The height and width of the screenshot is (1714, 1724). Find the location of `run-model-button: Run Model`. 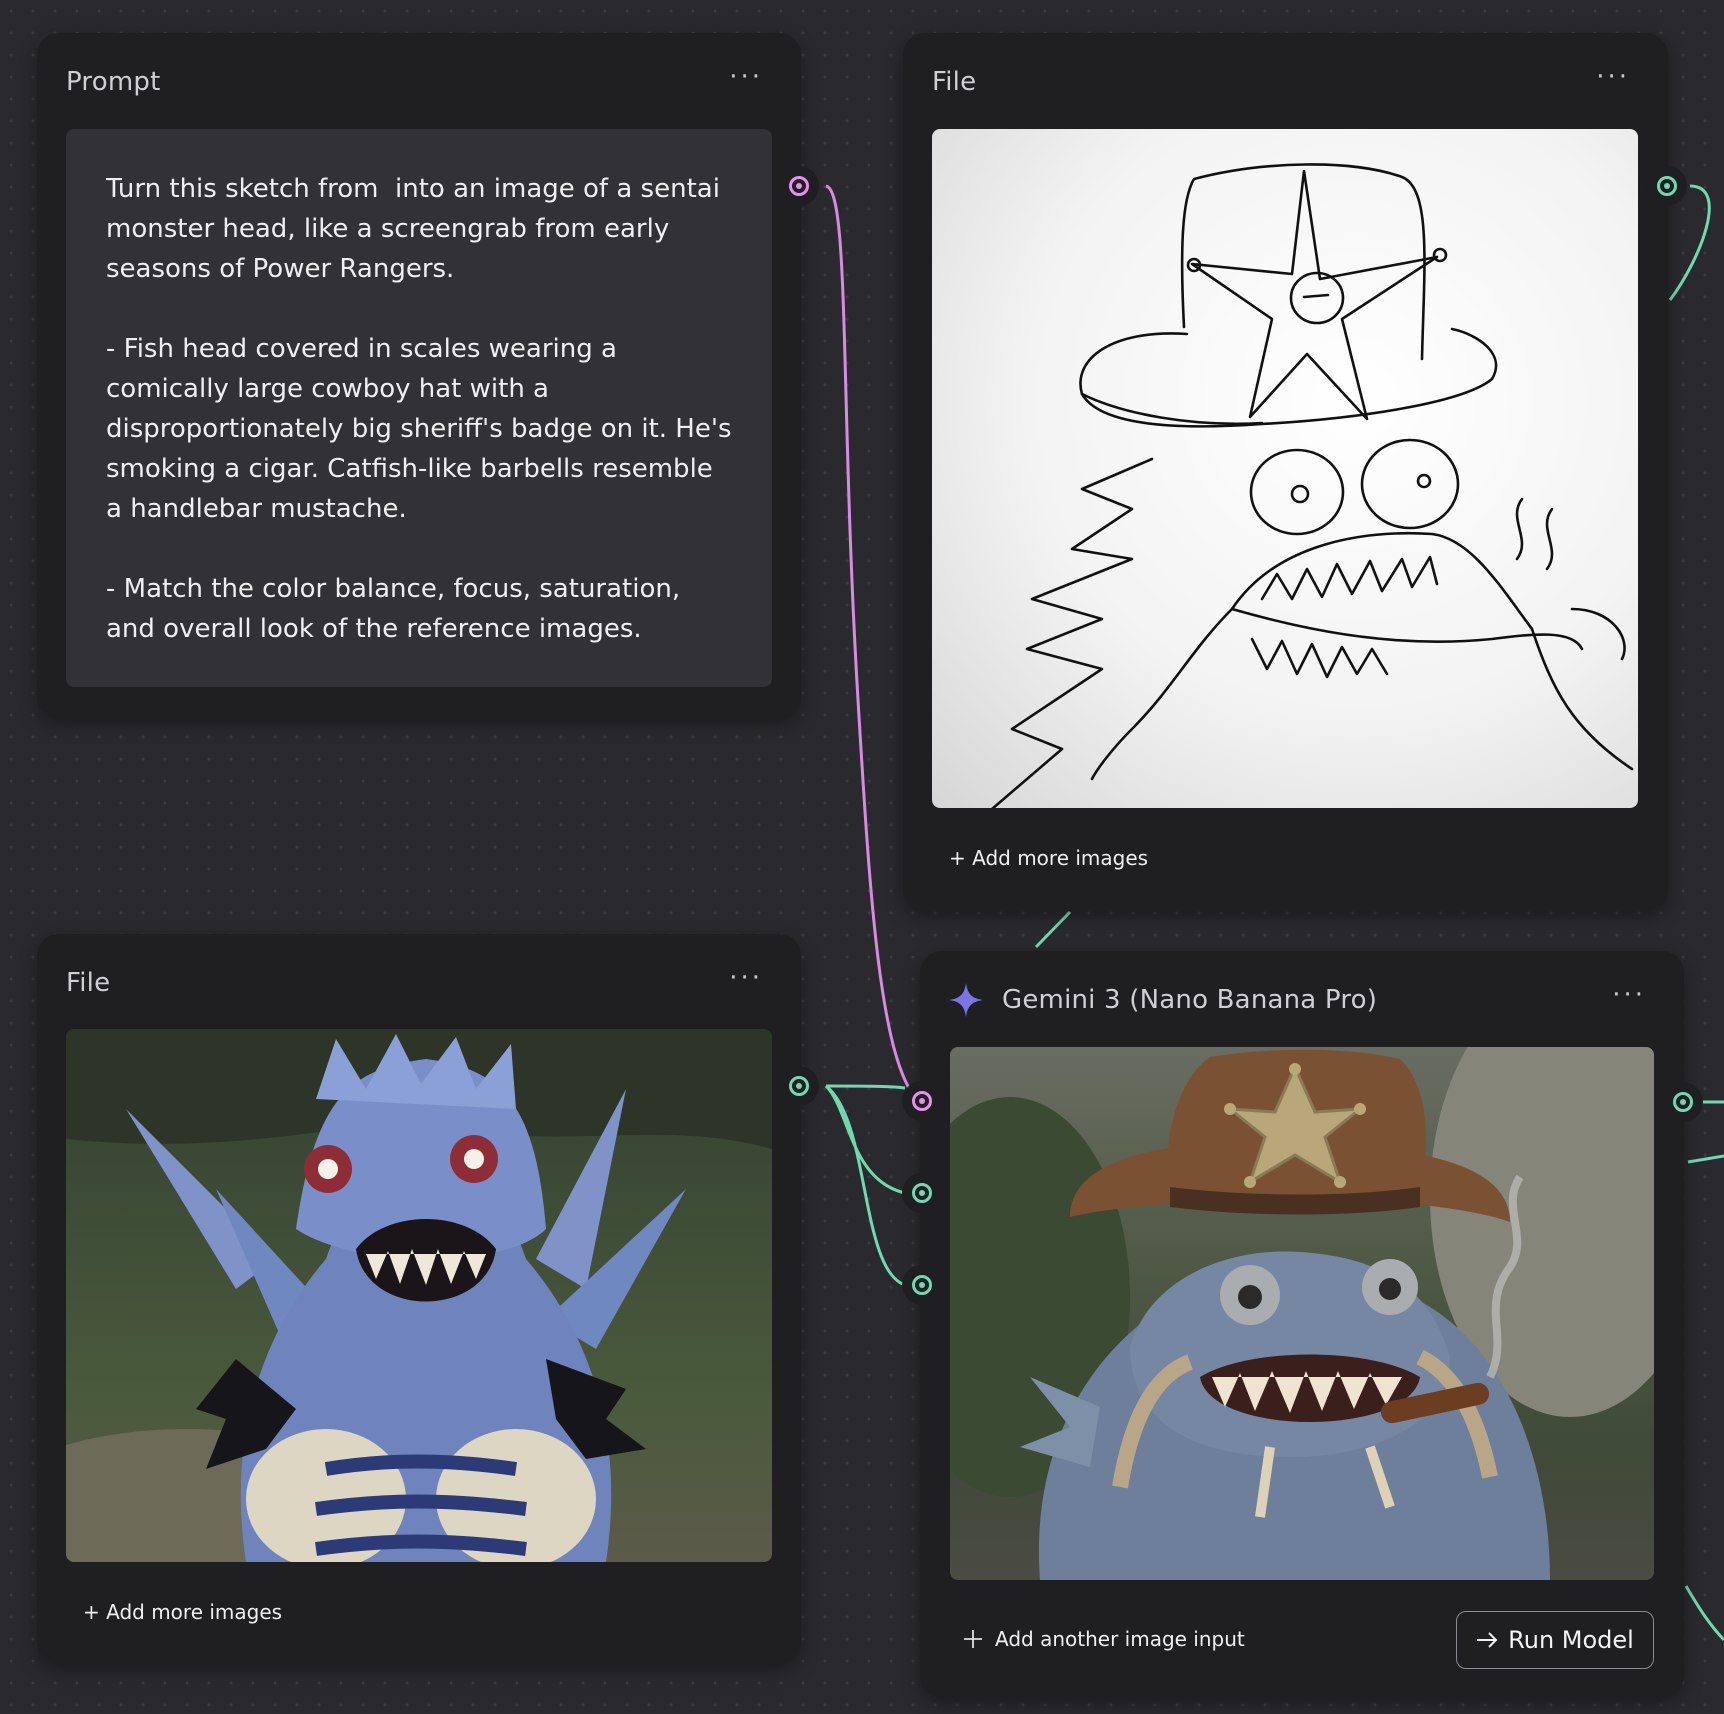

run-model-button: Run Model is located at coordinates (1555, 1640).